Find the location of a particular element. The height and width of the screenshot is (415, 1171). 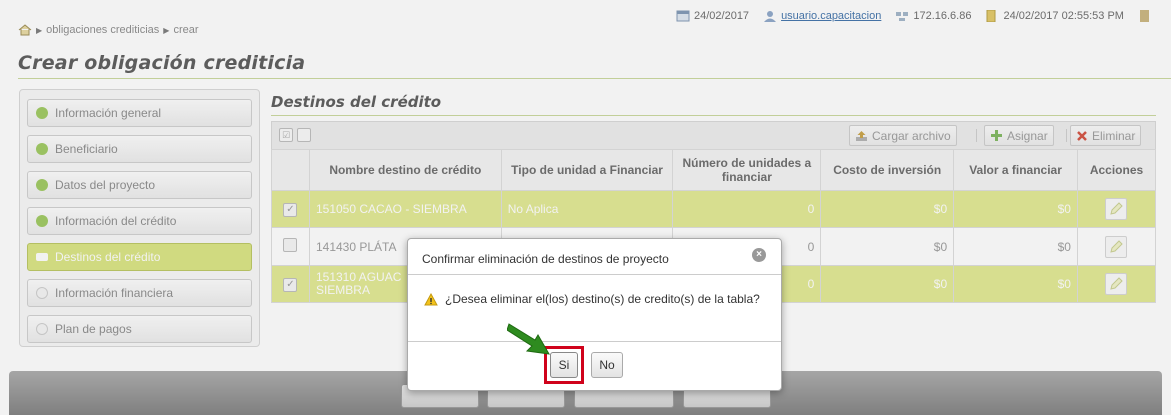

sidebar-item-informacion-general: Información general is located at coordinates (139, 113).